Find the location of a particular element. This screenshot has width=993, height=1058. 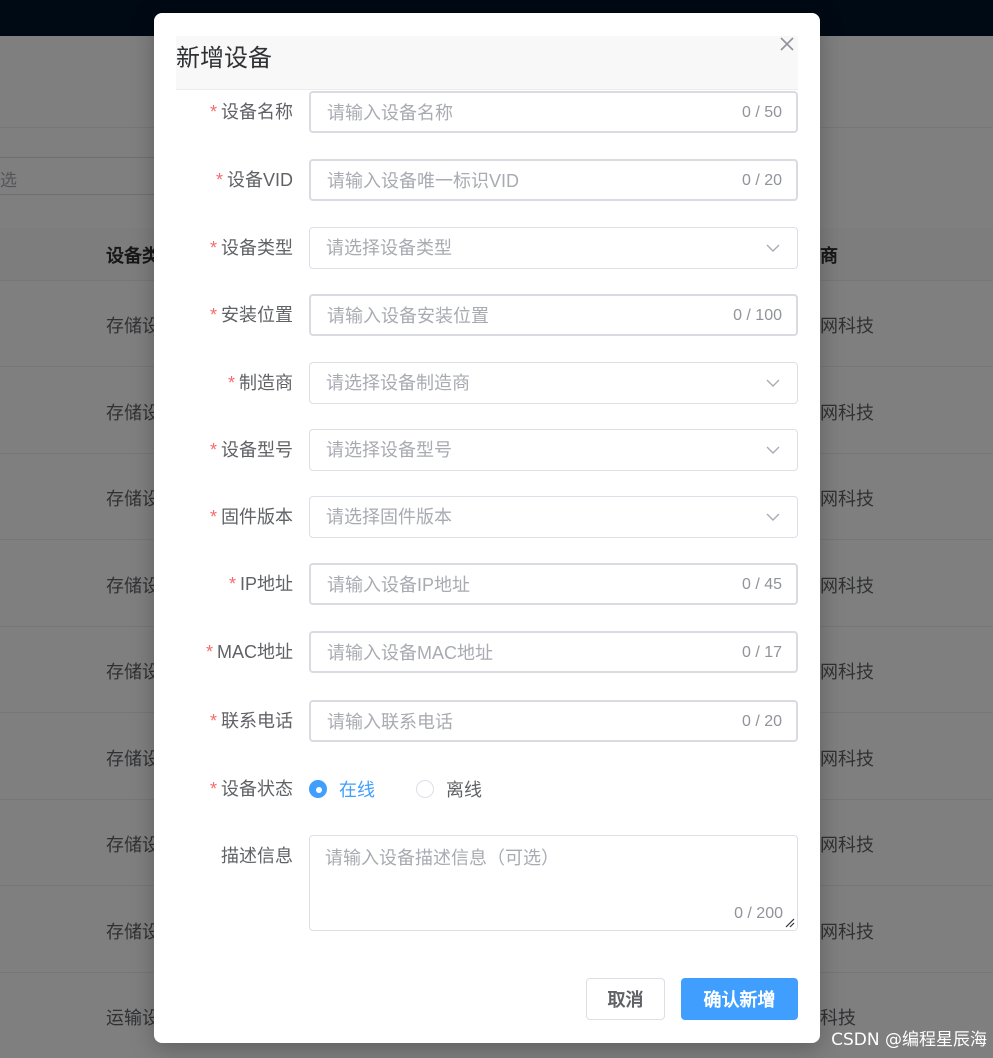

device-type-label: * 设备类型 is located at coordinates (251, 248).